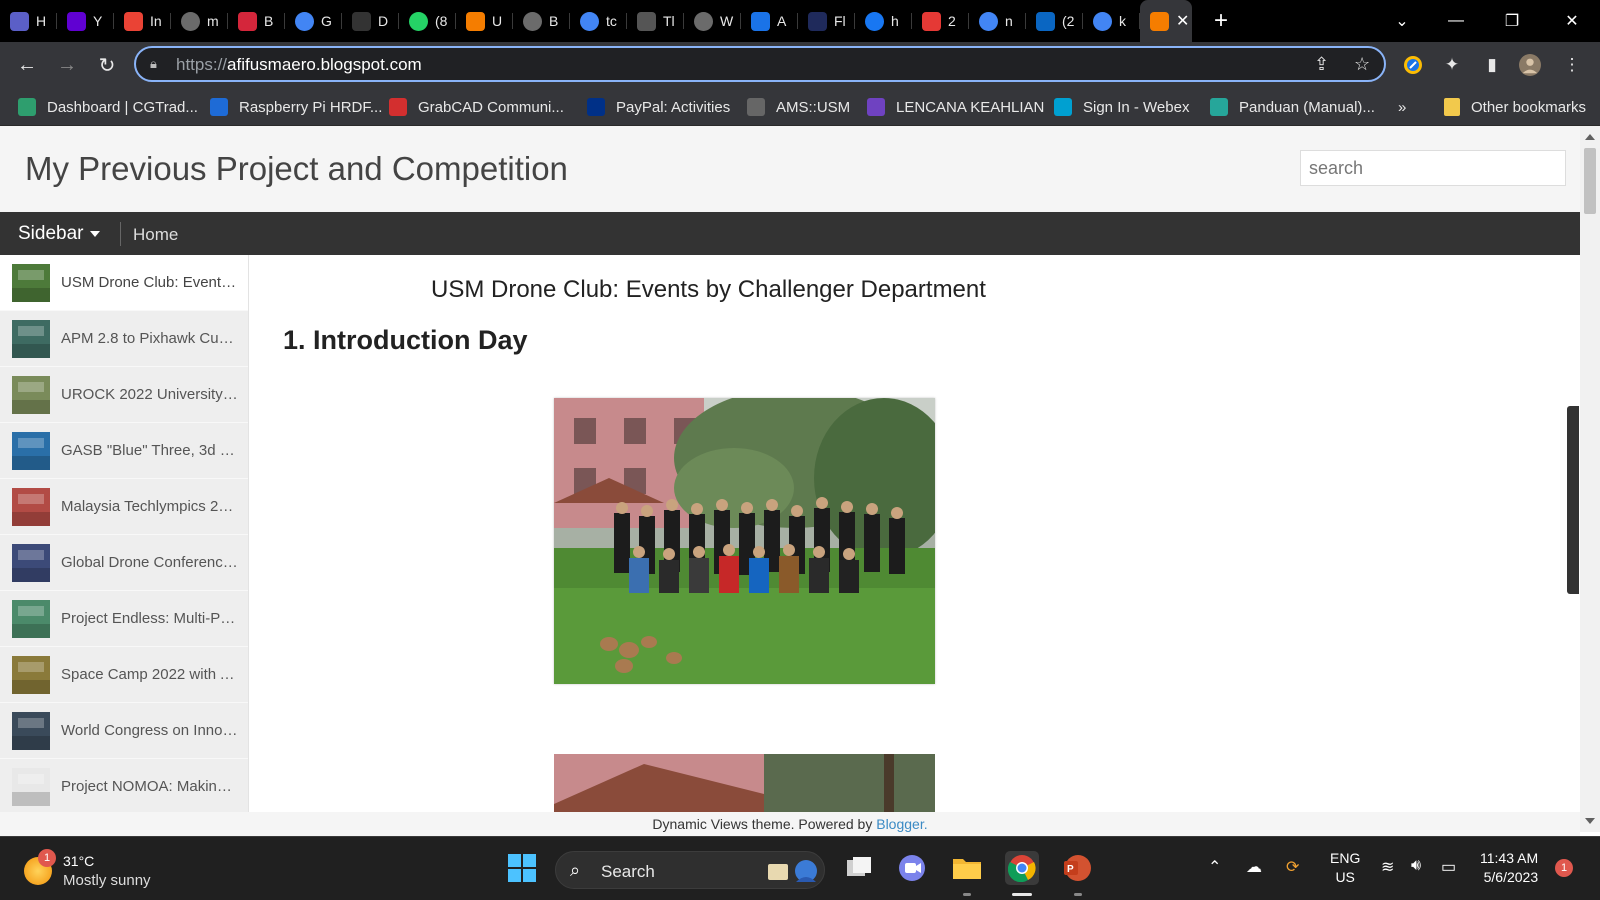  I want to click on browser-tab: Tl, so click(655, 21).